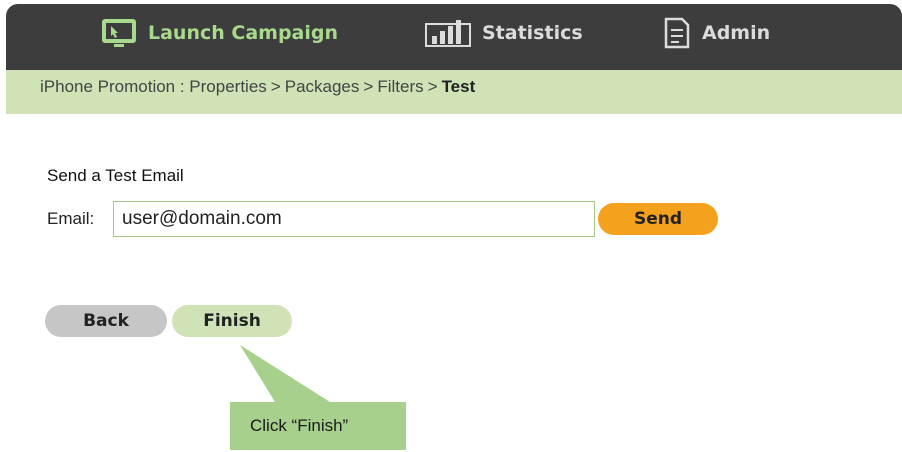 The height and width of the screenshot is (452, 902). I want to click on send-button: Send, so click(658, 219).